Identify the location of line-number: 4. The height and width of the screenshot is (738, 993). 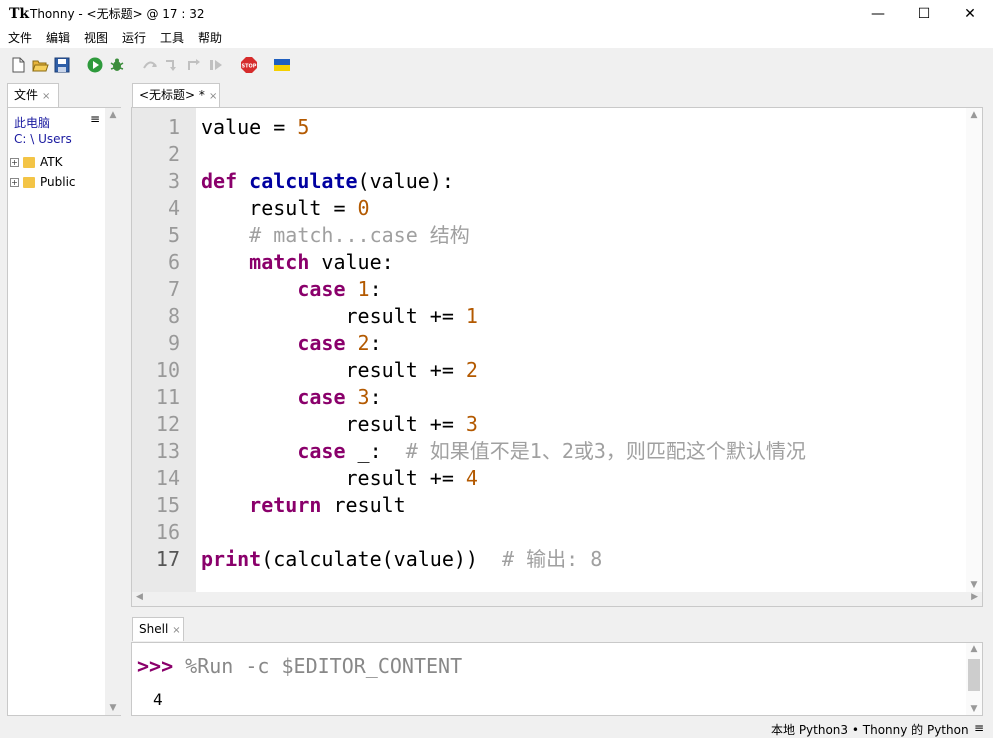
(173, 208).